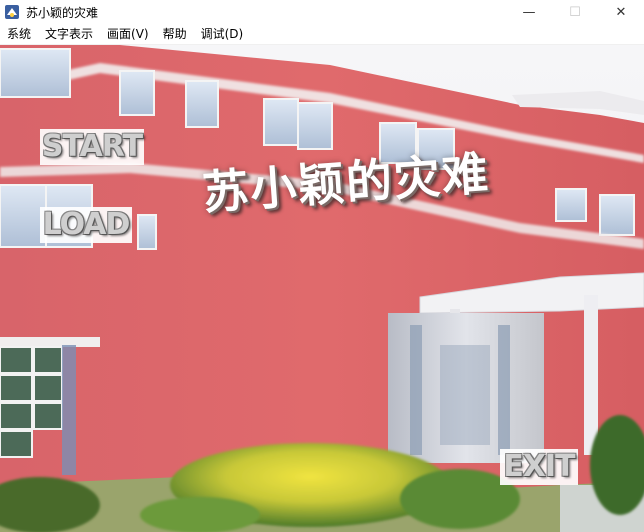  Describe the element at coordinates (529, 12) in the screenshot. I see `minimize-button: —` at that location.